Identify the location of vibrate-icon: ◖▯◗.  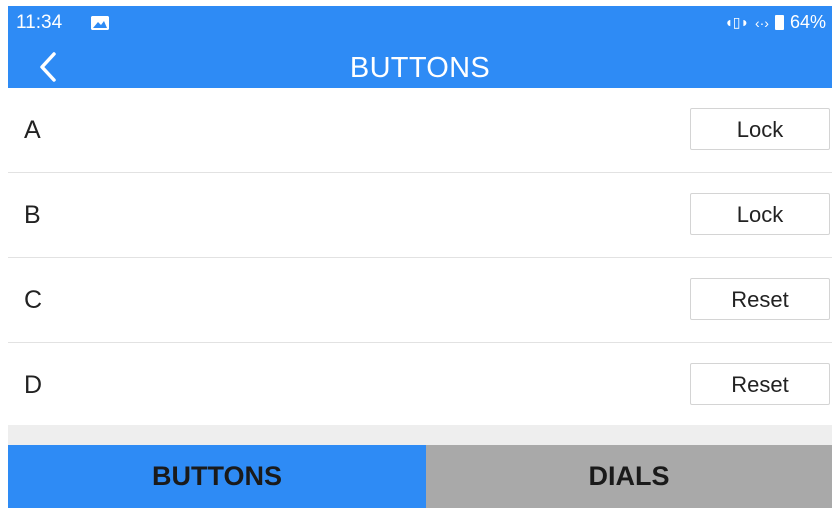
(736, 22).